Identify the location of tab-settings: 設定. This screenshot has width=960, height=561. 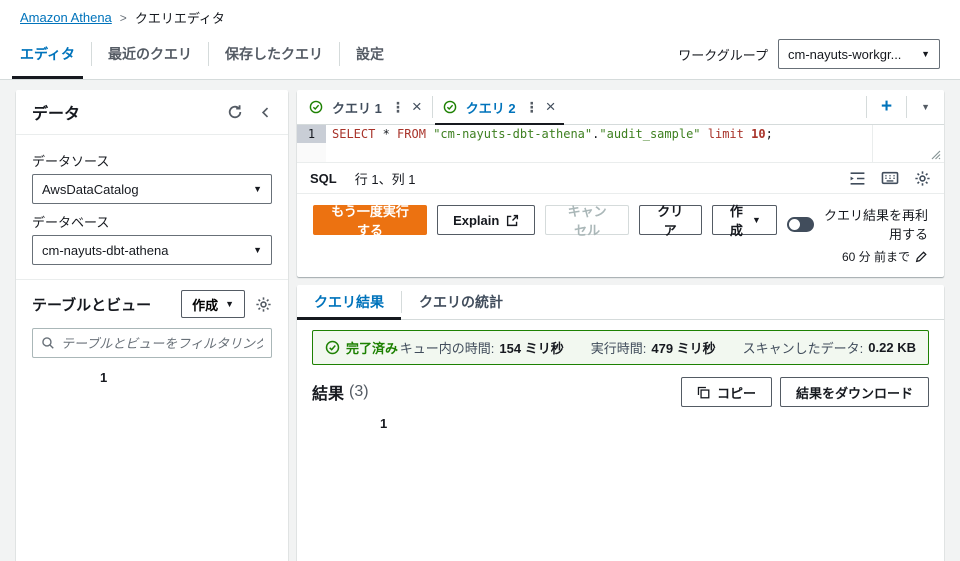
(370, 54).